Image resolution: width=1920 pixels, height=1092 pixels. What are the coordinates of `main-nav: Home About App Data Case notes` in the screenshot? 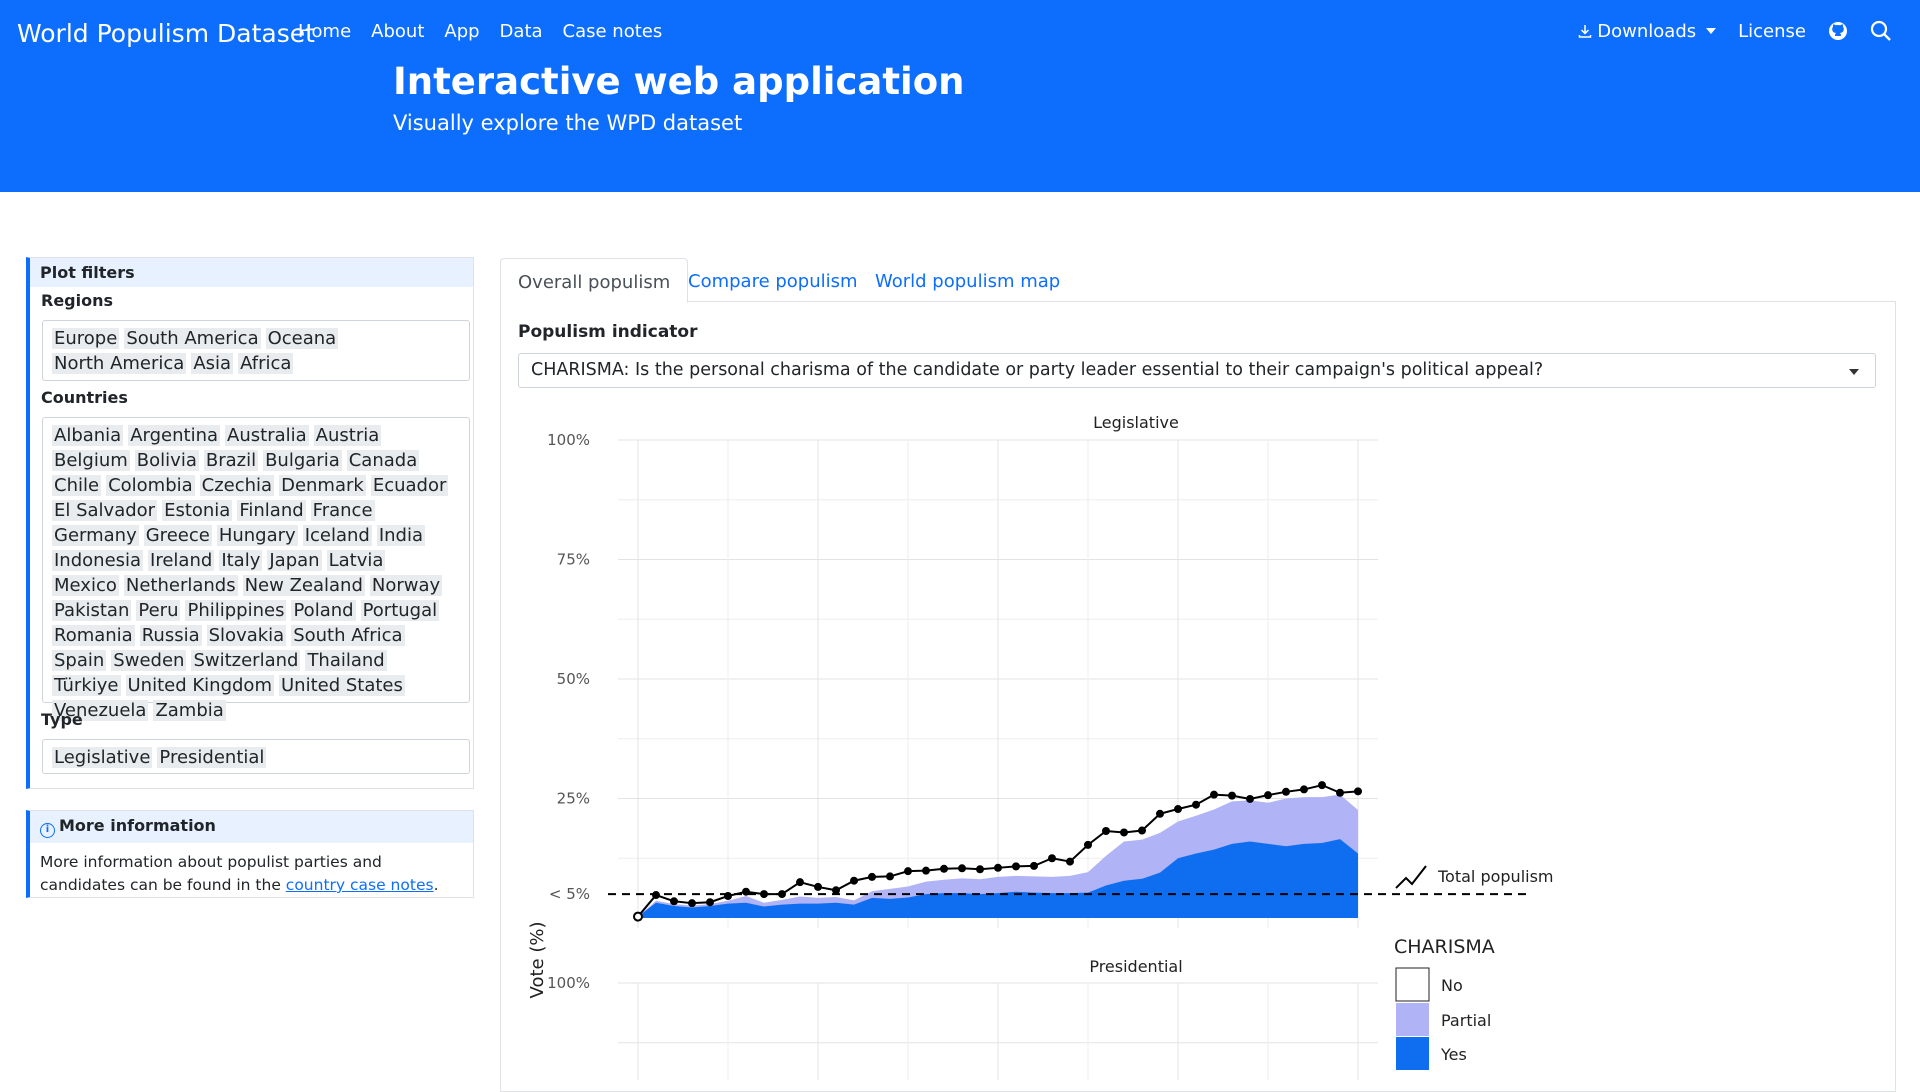 It's located at (490, 31).